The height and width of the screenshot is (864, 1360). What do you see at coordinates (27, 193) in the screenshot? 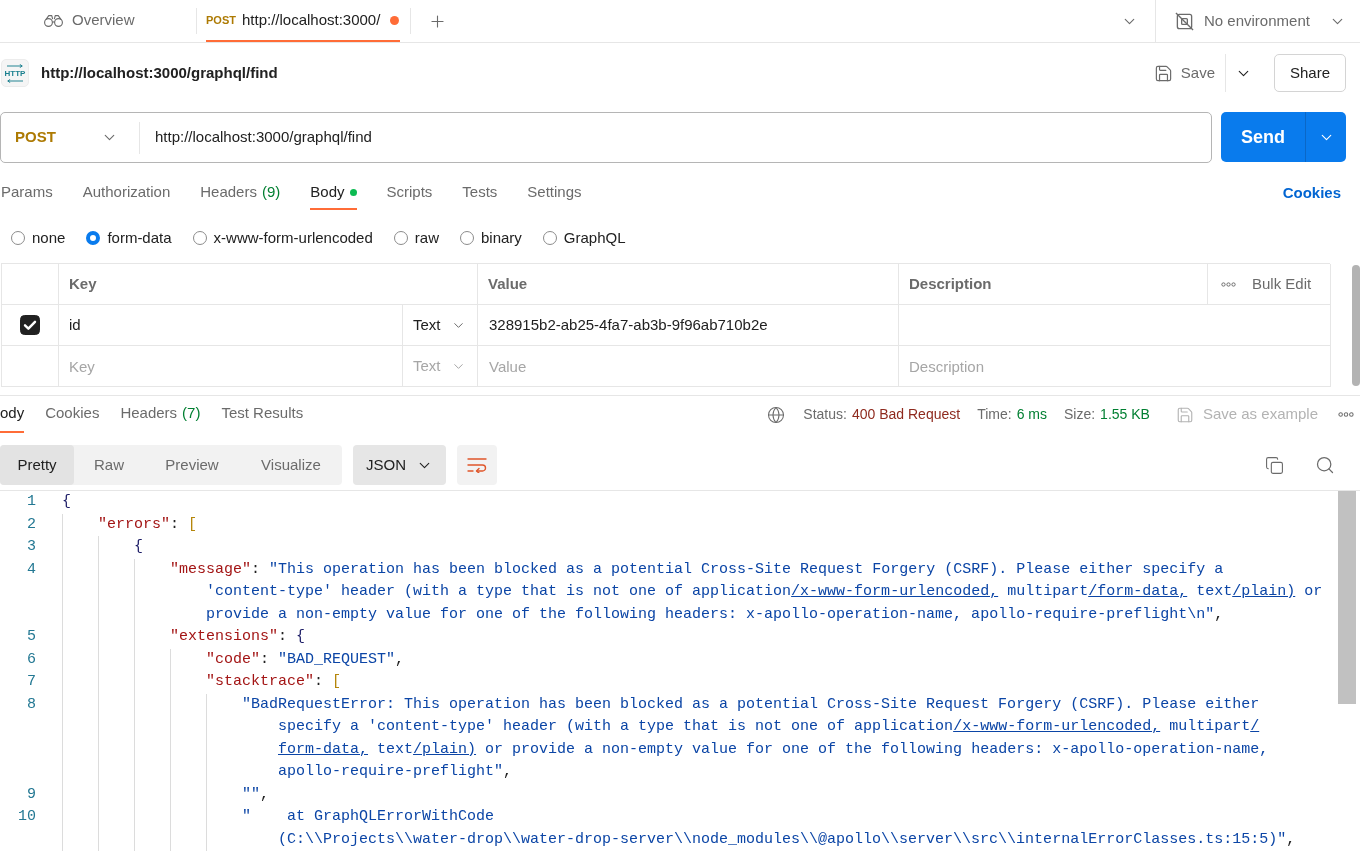
I see `tab: Params` at bounding box center [27, 193].